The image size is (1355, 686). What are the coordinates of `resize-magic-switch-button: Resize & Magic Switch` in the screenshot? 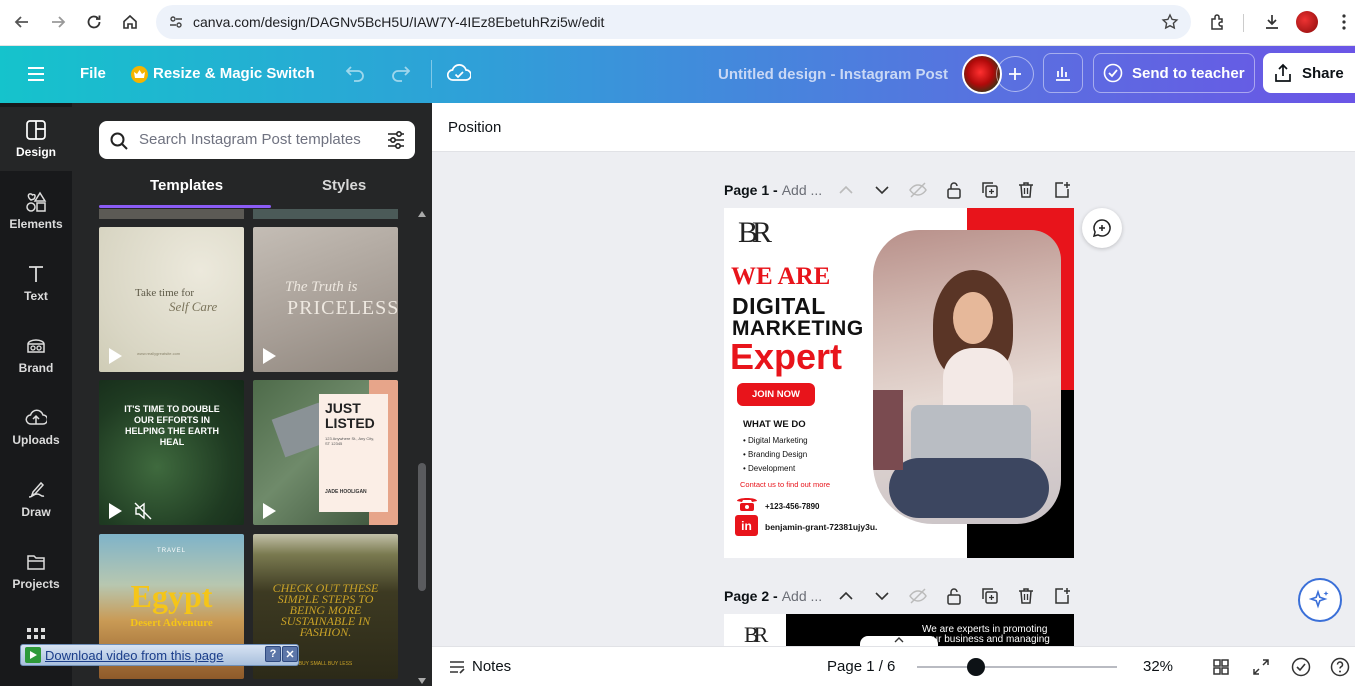 It's located at (234, 73).